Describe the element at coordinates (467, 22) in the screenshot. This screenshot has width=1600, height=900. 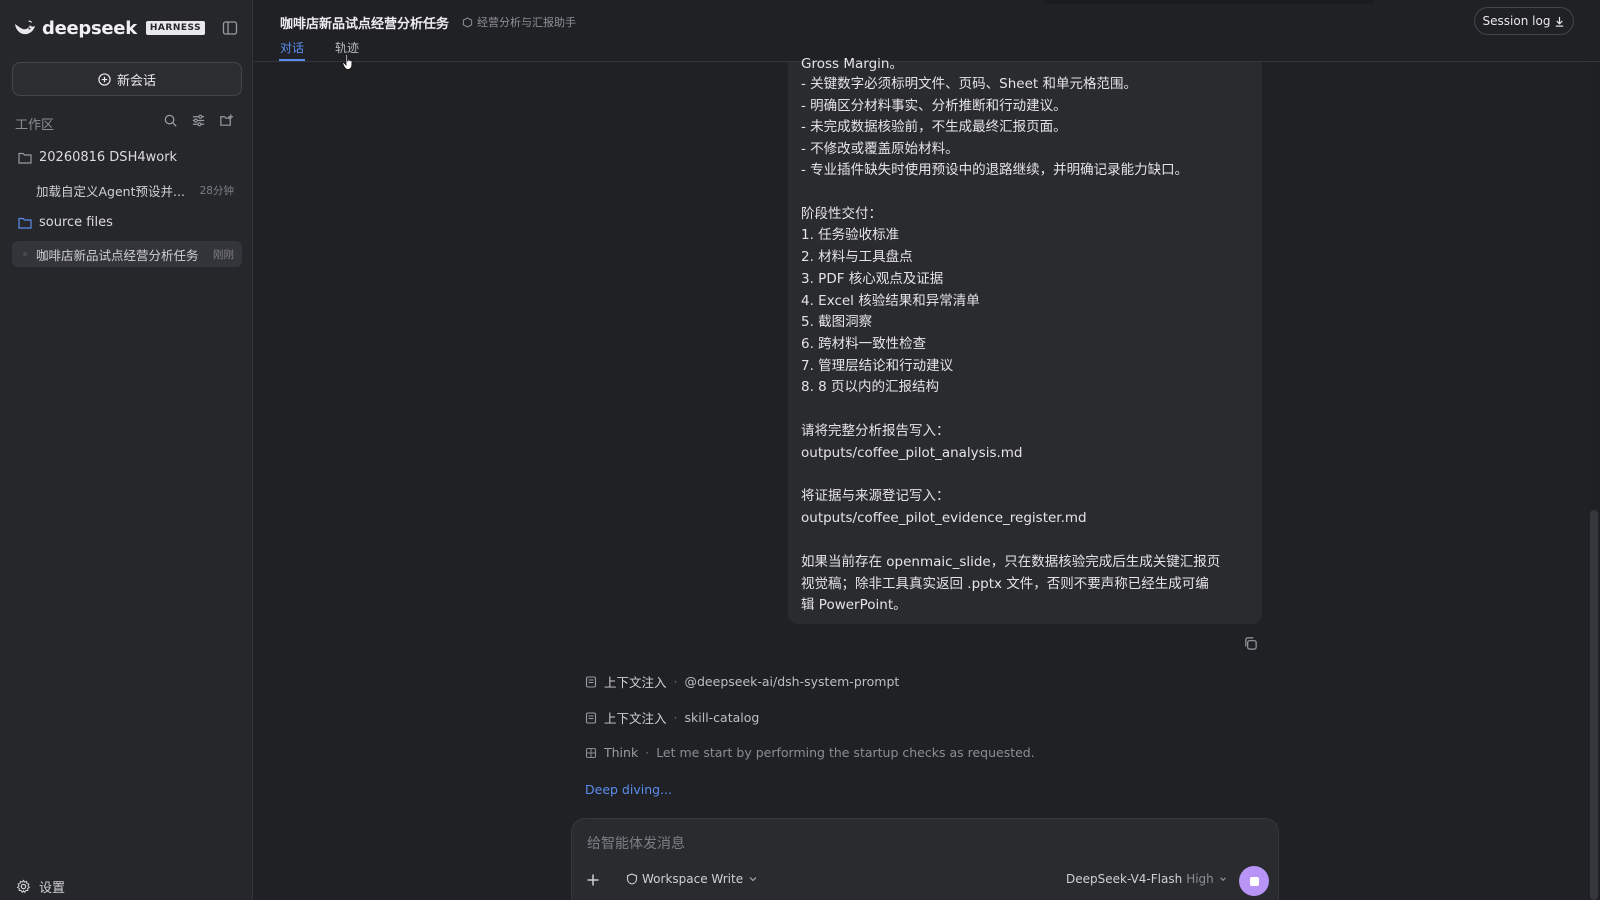
I see `agent-icon` at that location.